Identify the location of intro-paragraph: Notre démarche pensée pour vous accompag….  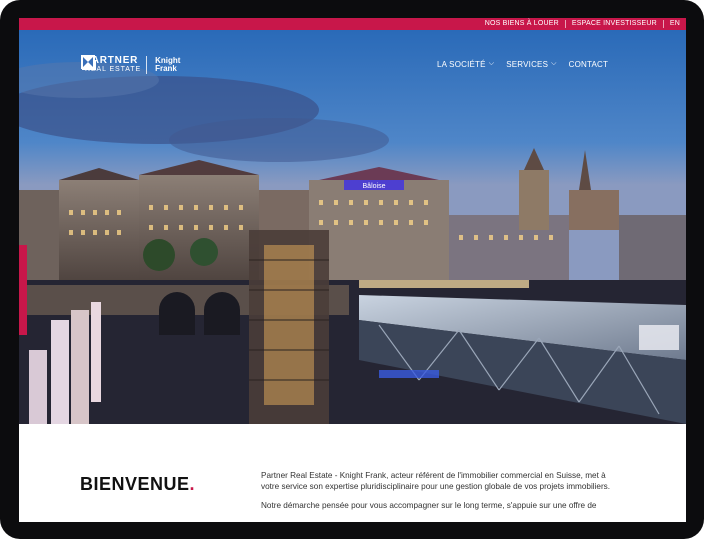
(429, 505).